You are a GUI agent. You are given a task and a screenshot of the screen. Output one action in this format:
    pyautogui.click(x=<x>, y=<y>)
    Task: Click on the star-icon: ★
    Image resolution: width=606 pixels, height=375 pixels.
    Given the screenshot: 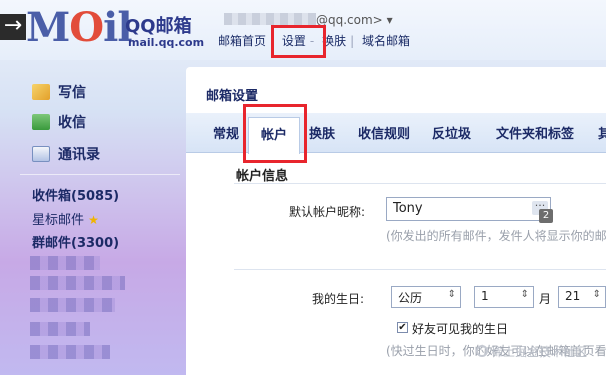 What is the action you would take?
    pyautogui.click(x=93, y=220)
    